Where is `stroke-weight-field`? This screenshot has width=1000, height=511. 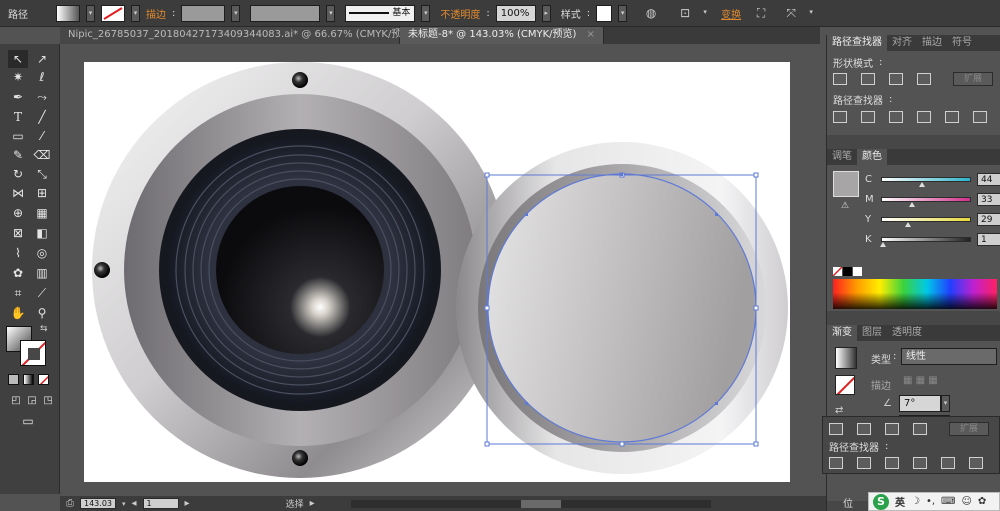
stroke-weight-field is located at coordinates (203, 13).